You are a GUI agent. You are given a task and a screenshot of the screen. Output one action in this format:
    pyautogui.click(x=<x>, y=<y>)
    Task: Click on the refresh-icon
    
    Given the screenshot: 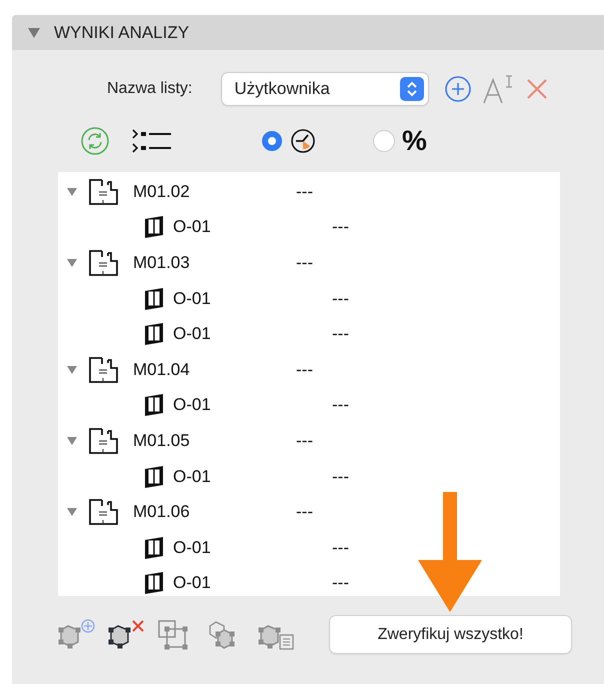 What is the action you would take?
    pyautogui.click(x=95, y=141)
    